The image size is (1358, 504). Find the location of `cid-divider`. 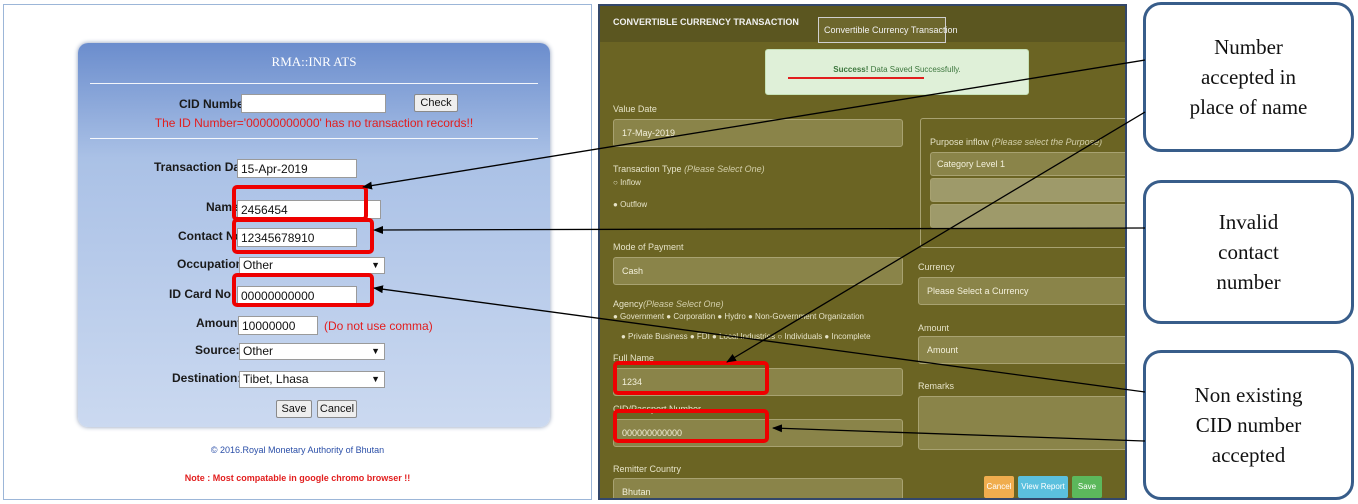

cid-divider is located at coordinates (314, 138).